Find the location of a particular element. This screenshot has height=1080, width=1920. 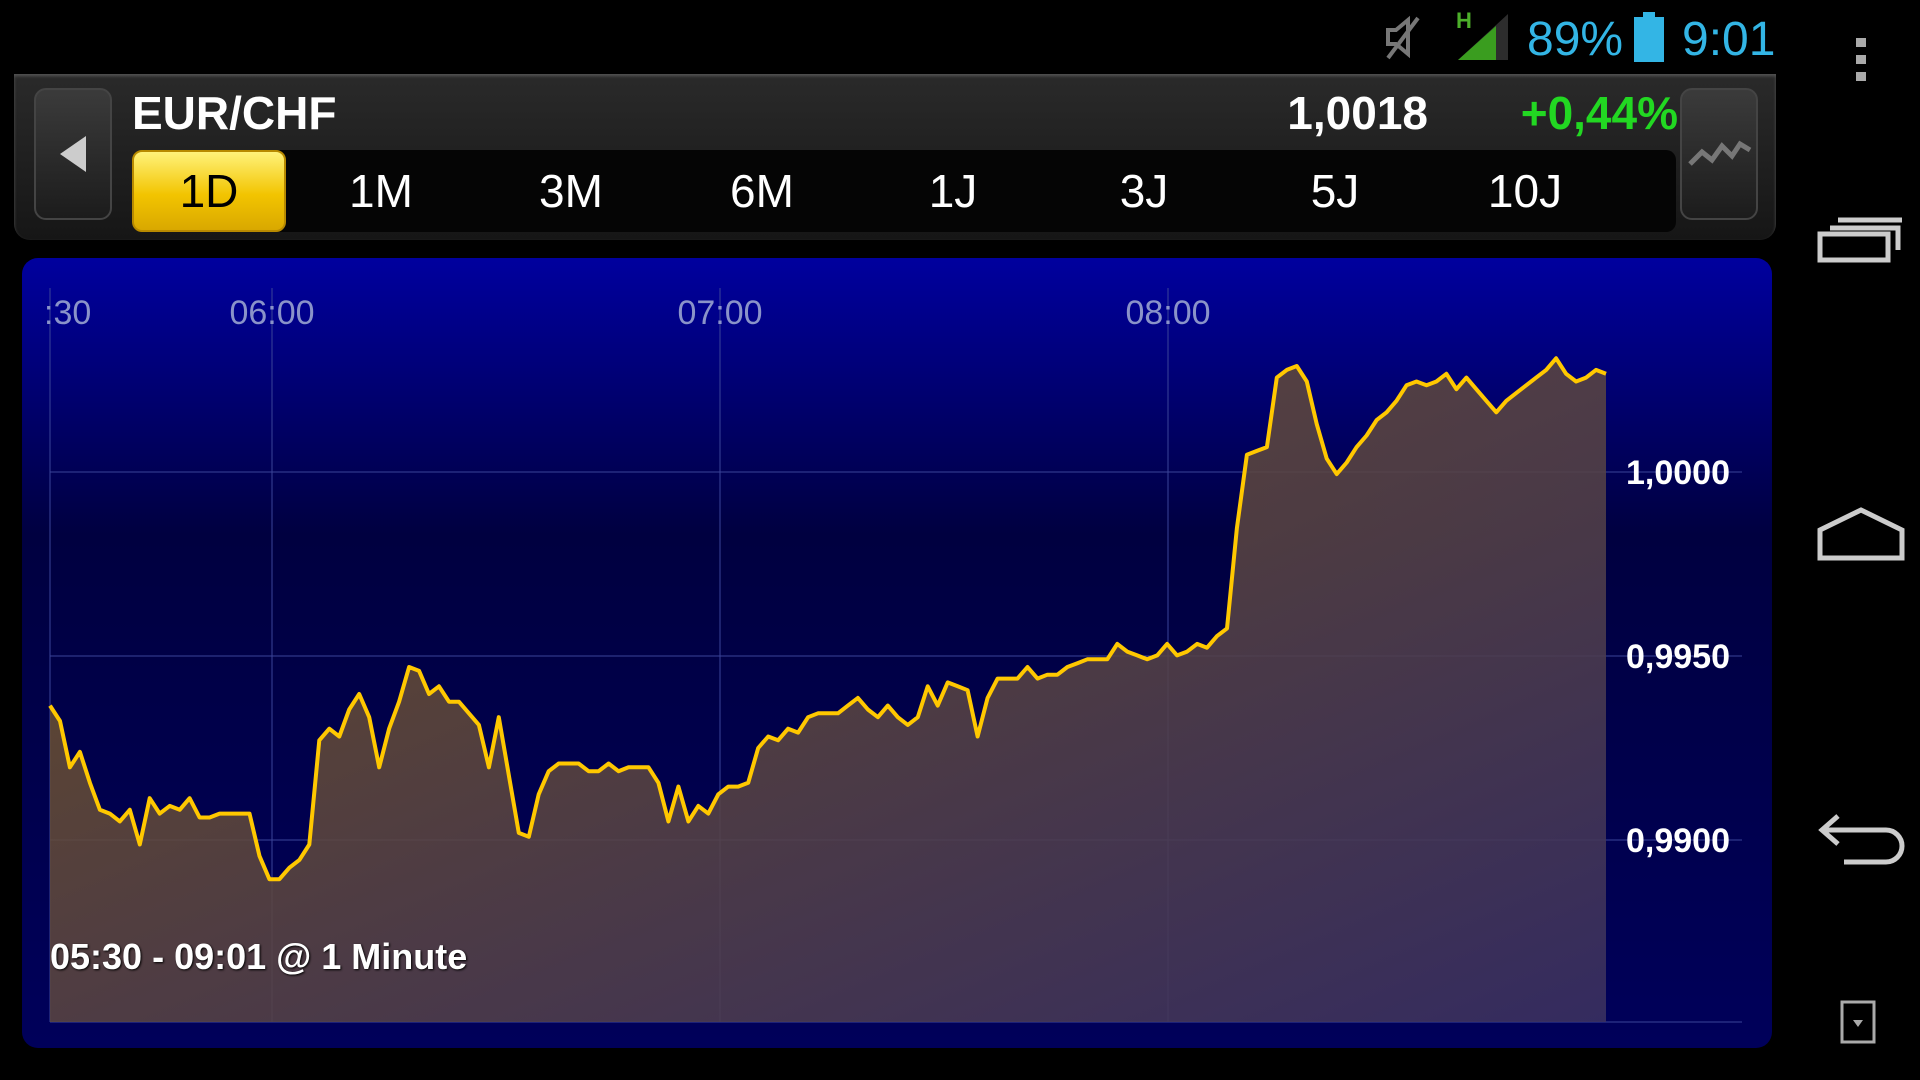

tab-3m: 3M is located at coordinates (571, 191).